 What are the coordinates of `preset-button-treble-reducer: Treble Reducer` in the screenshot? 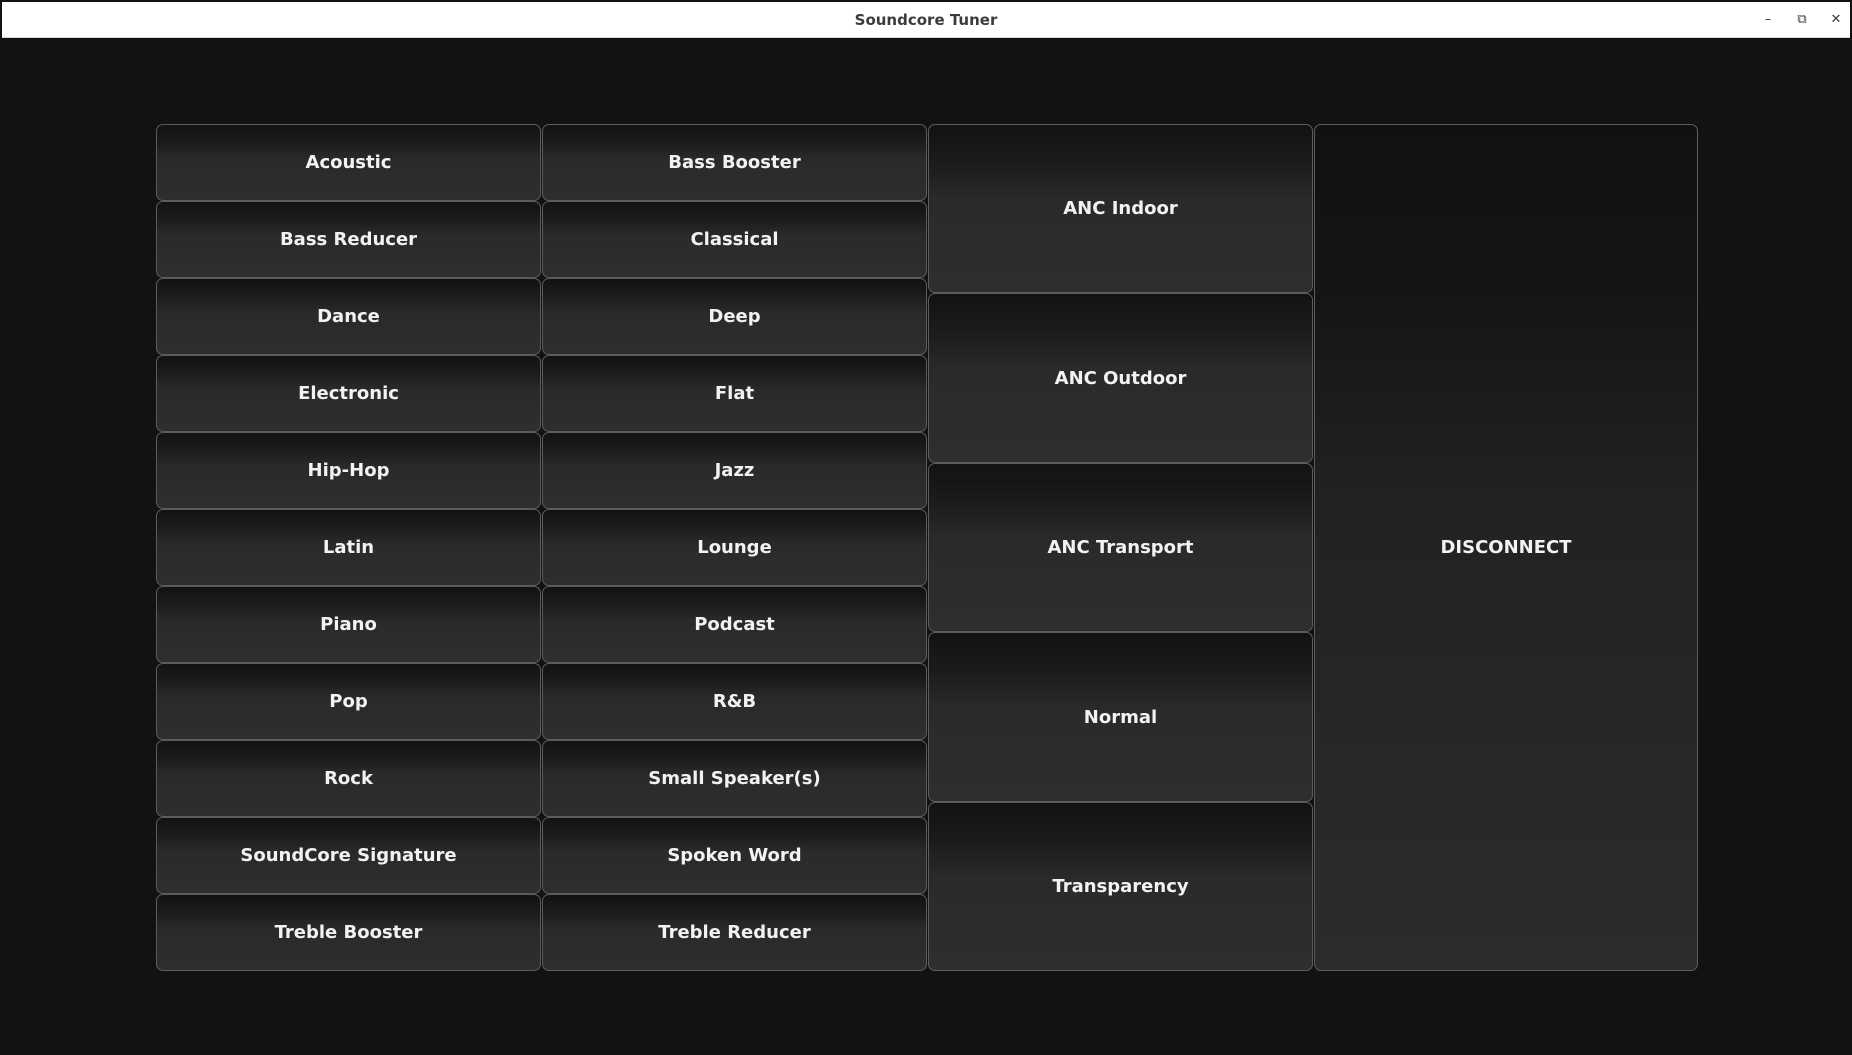 It's located at (734, 932).